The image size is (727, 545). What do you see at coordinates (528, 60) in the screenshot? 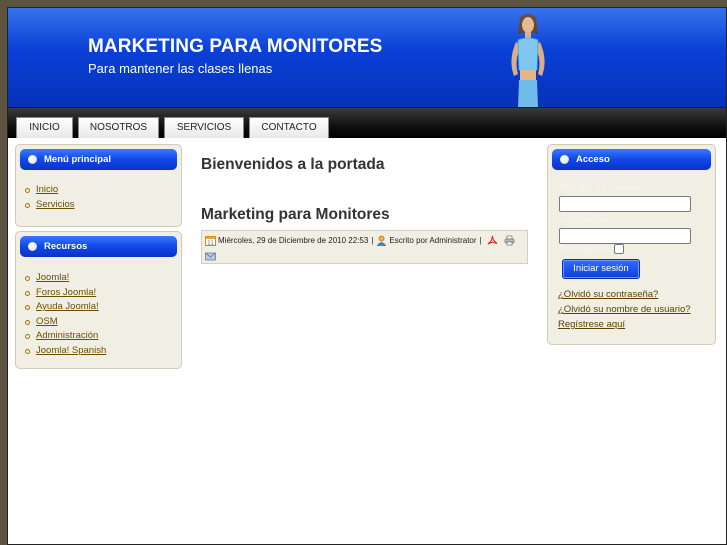
I see `header-model-image` at bounding box center [528, 60].